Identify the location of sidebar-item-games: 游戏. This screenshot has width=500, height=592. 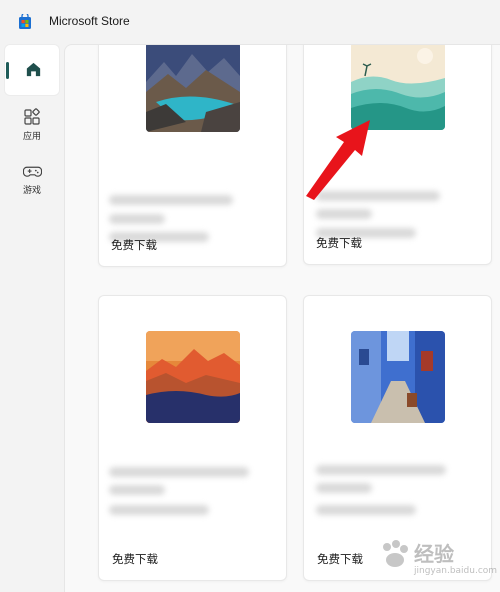
(32, 187).